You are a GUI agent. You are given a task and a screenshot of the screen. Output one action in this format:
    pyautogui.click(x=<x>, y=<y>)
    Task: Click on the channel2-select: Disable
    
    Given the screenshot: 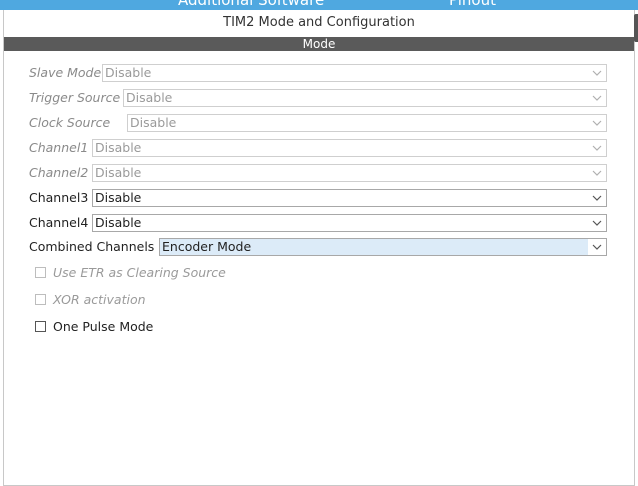 What is the action you would take?
    pyautogui.click(x=349, y=173)
    